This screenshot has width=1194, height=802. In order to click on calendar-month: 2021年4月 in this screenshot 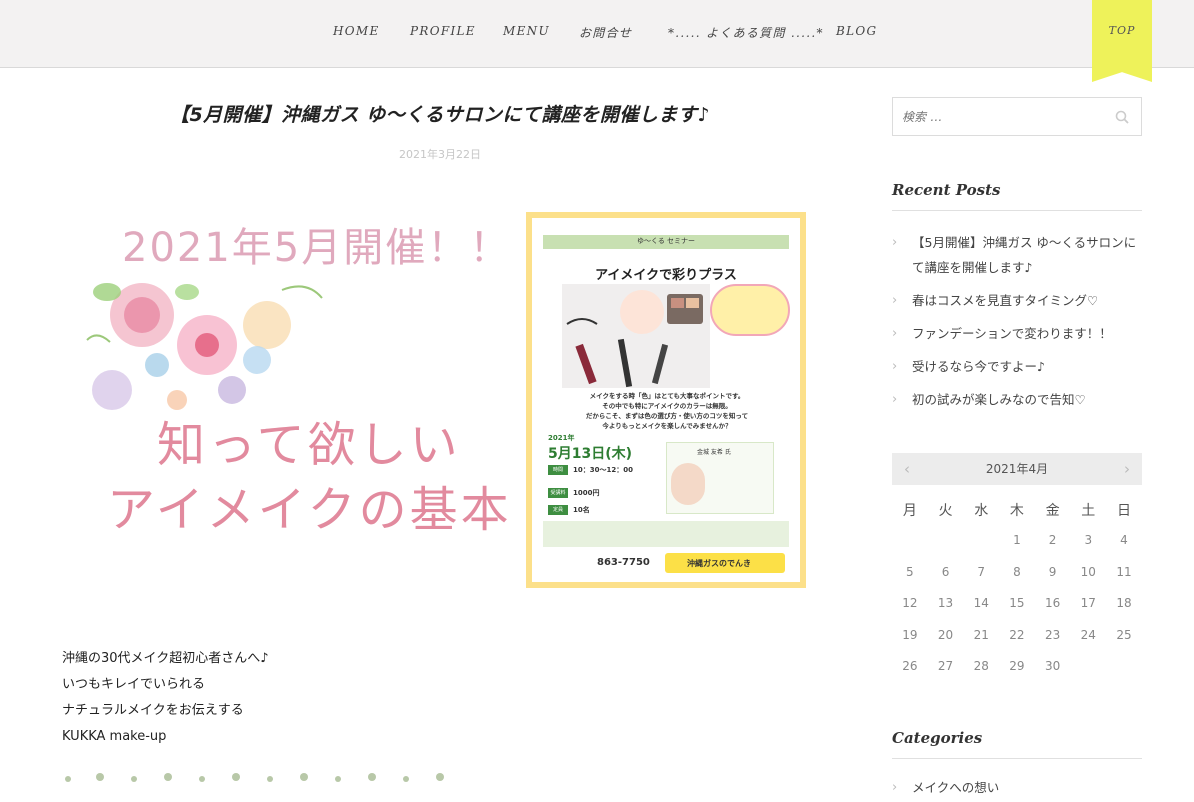, I will do `click(1017, 469)`.